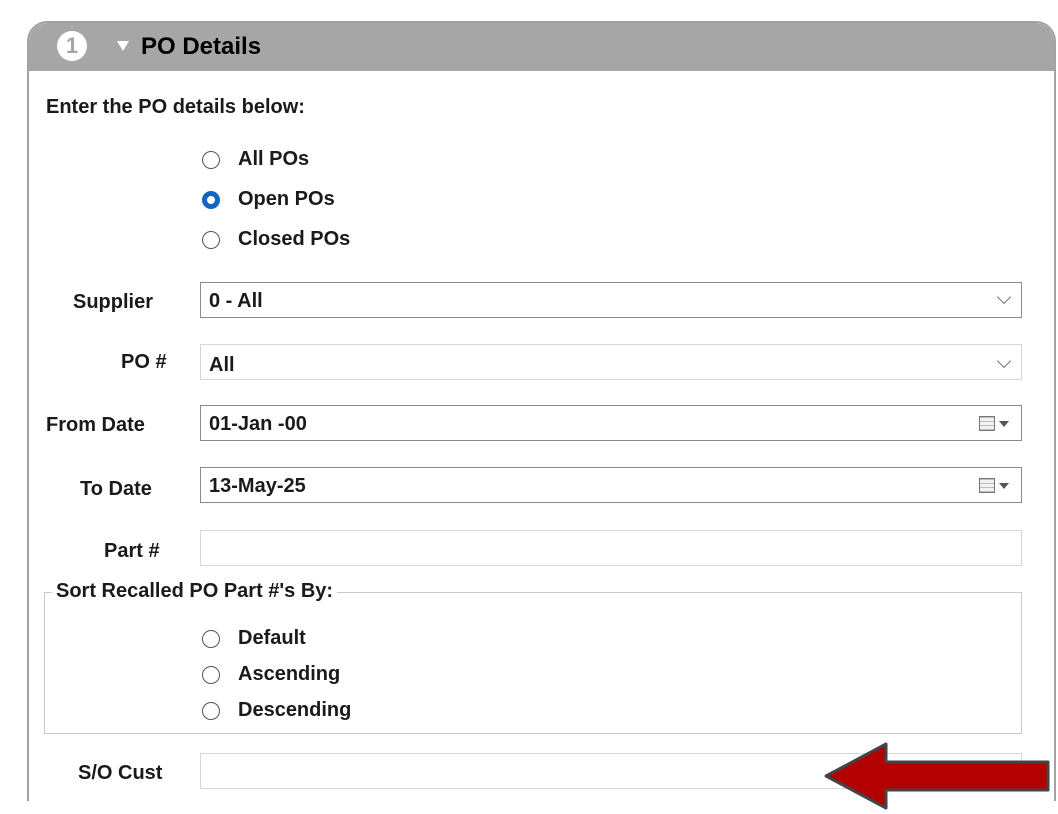  What do you see at coordinates (175, 107) in the screenshot?
I see `intro-text: Enter the PO details below:` at bounding box center [175, 107].